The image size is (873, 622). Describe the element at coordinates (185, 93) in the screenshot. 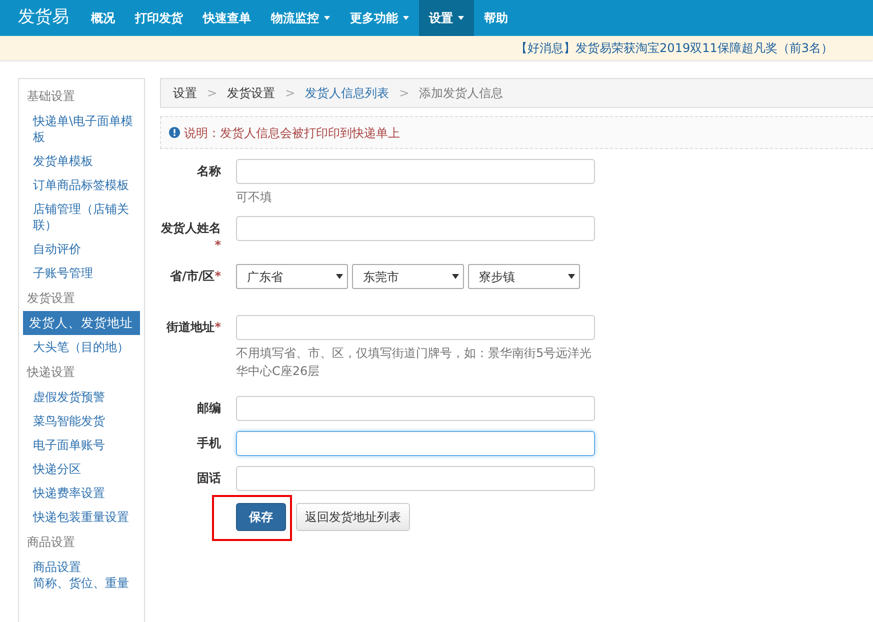

I see `breadcrumb-item: 设置` at that location.